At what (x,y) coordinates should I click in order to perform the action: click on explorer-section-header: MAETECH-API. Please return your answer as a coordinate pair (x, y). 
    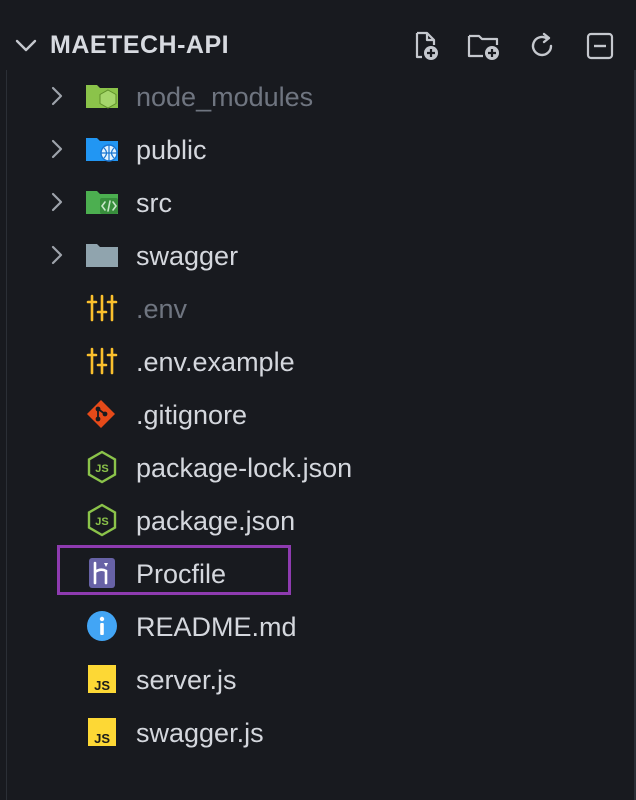
    Looking at the image, I should click on (318, 45).